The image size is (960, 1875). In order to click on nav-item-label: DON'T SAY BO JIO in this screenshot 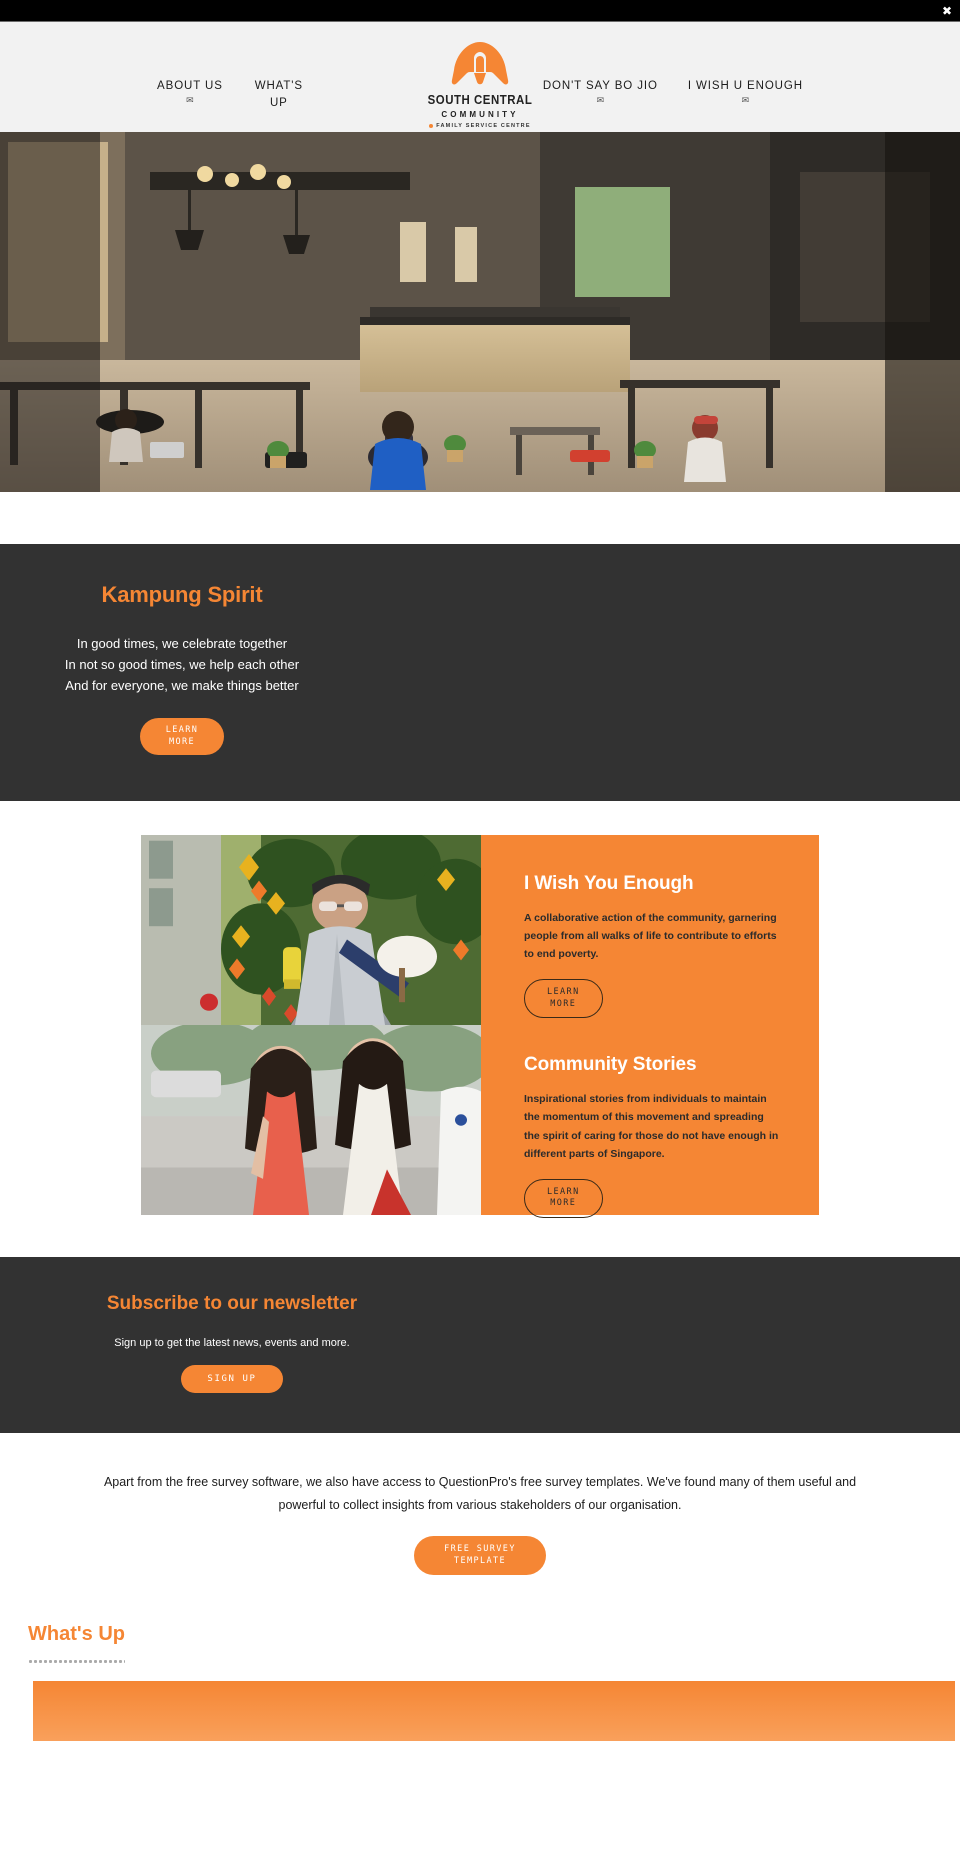, I will do `click(600, 86)`.